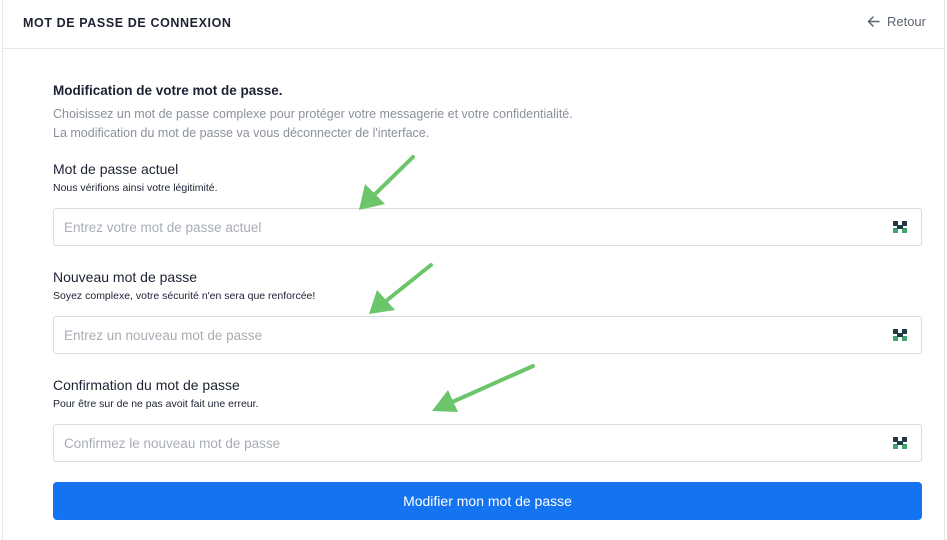 This screenshot has height=540, width=947. What do you see at coordinates (146, 385) in the screenshot?
I see `confirm-password-label: Confirmation du mot de passe` at bounding box center [146, 385].